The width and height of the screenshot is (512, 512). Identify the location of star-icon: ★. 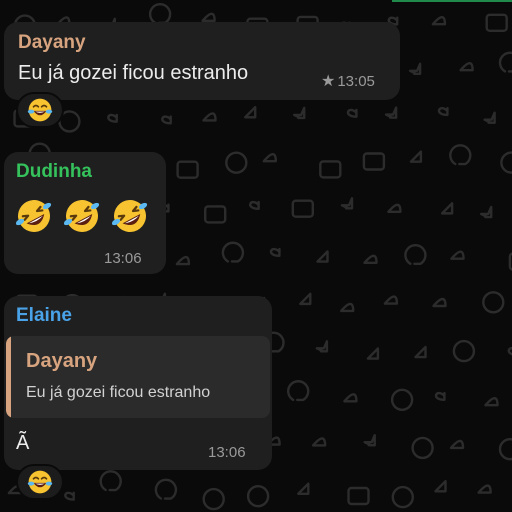
(328, 81).